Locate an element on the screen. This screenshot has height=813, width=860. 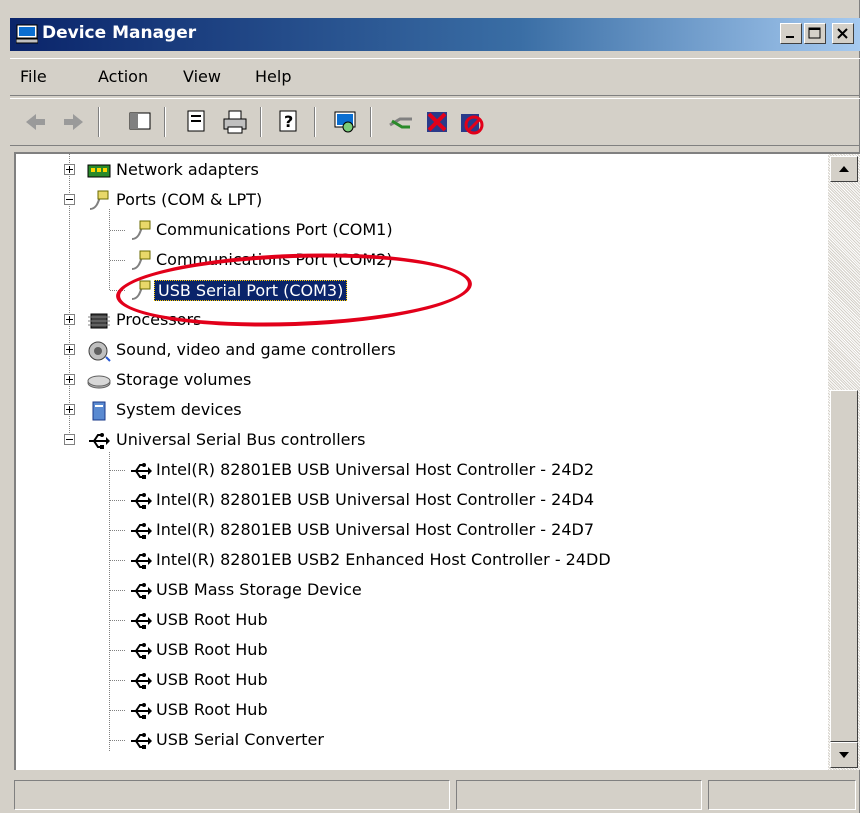
title-bar: Device Manager is located at coordinates (435, 34).